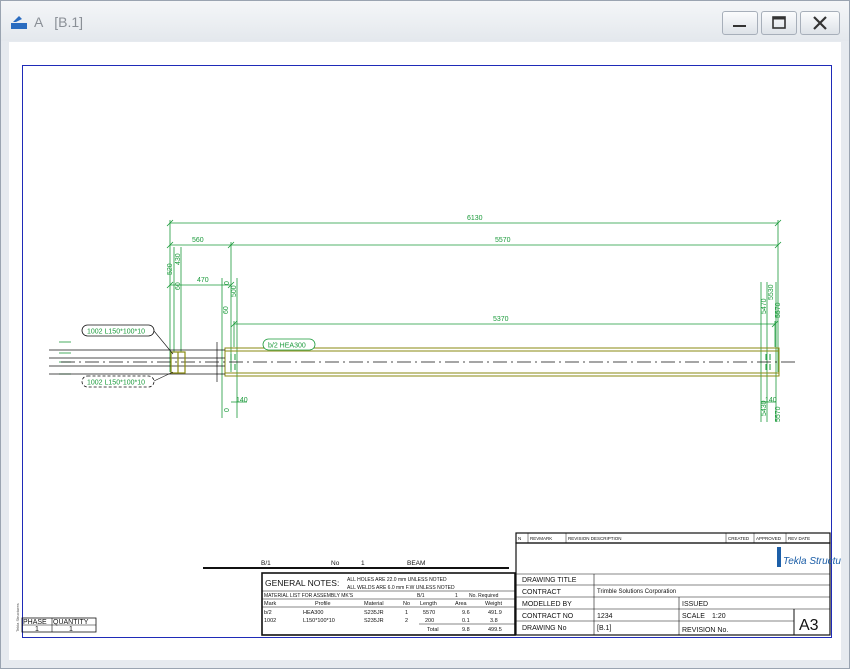  I want to click on scale-label: SCALE, so click(693, 616).